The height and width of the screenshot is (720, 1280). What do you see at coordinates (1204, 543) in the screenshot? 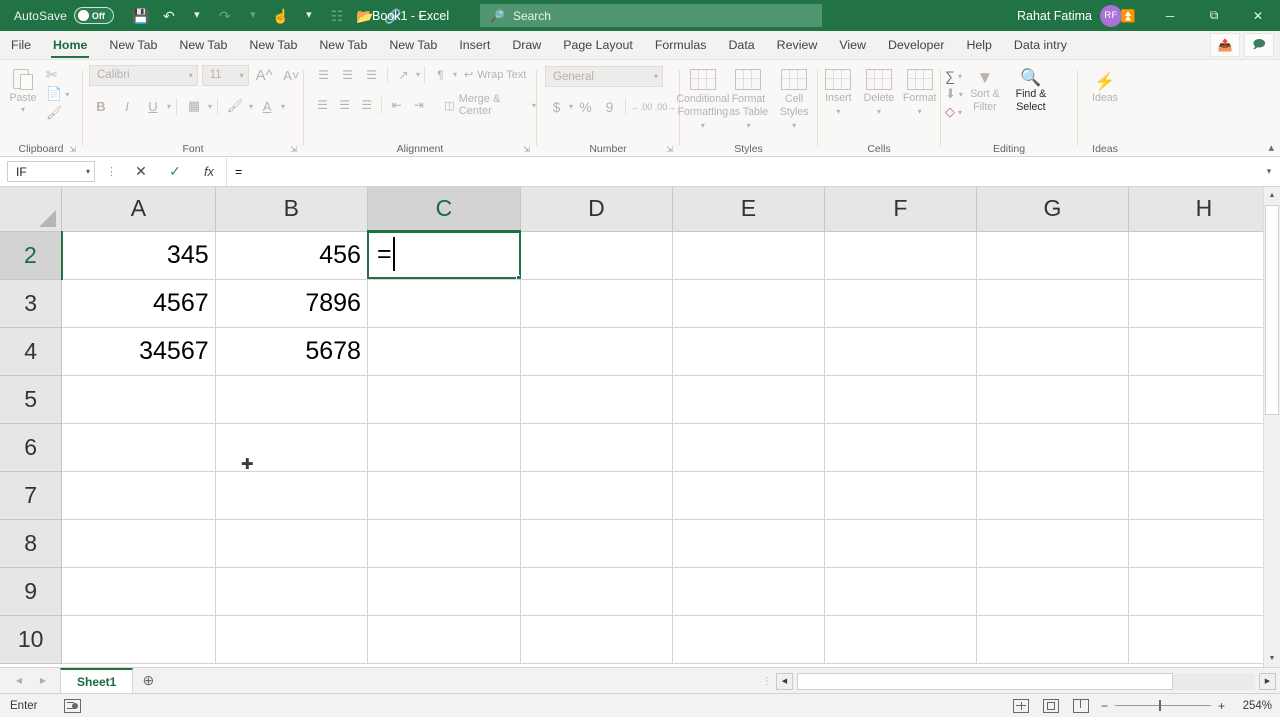
I see `cell-h8` at bounding box center [1204, 543].